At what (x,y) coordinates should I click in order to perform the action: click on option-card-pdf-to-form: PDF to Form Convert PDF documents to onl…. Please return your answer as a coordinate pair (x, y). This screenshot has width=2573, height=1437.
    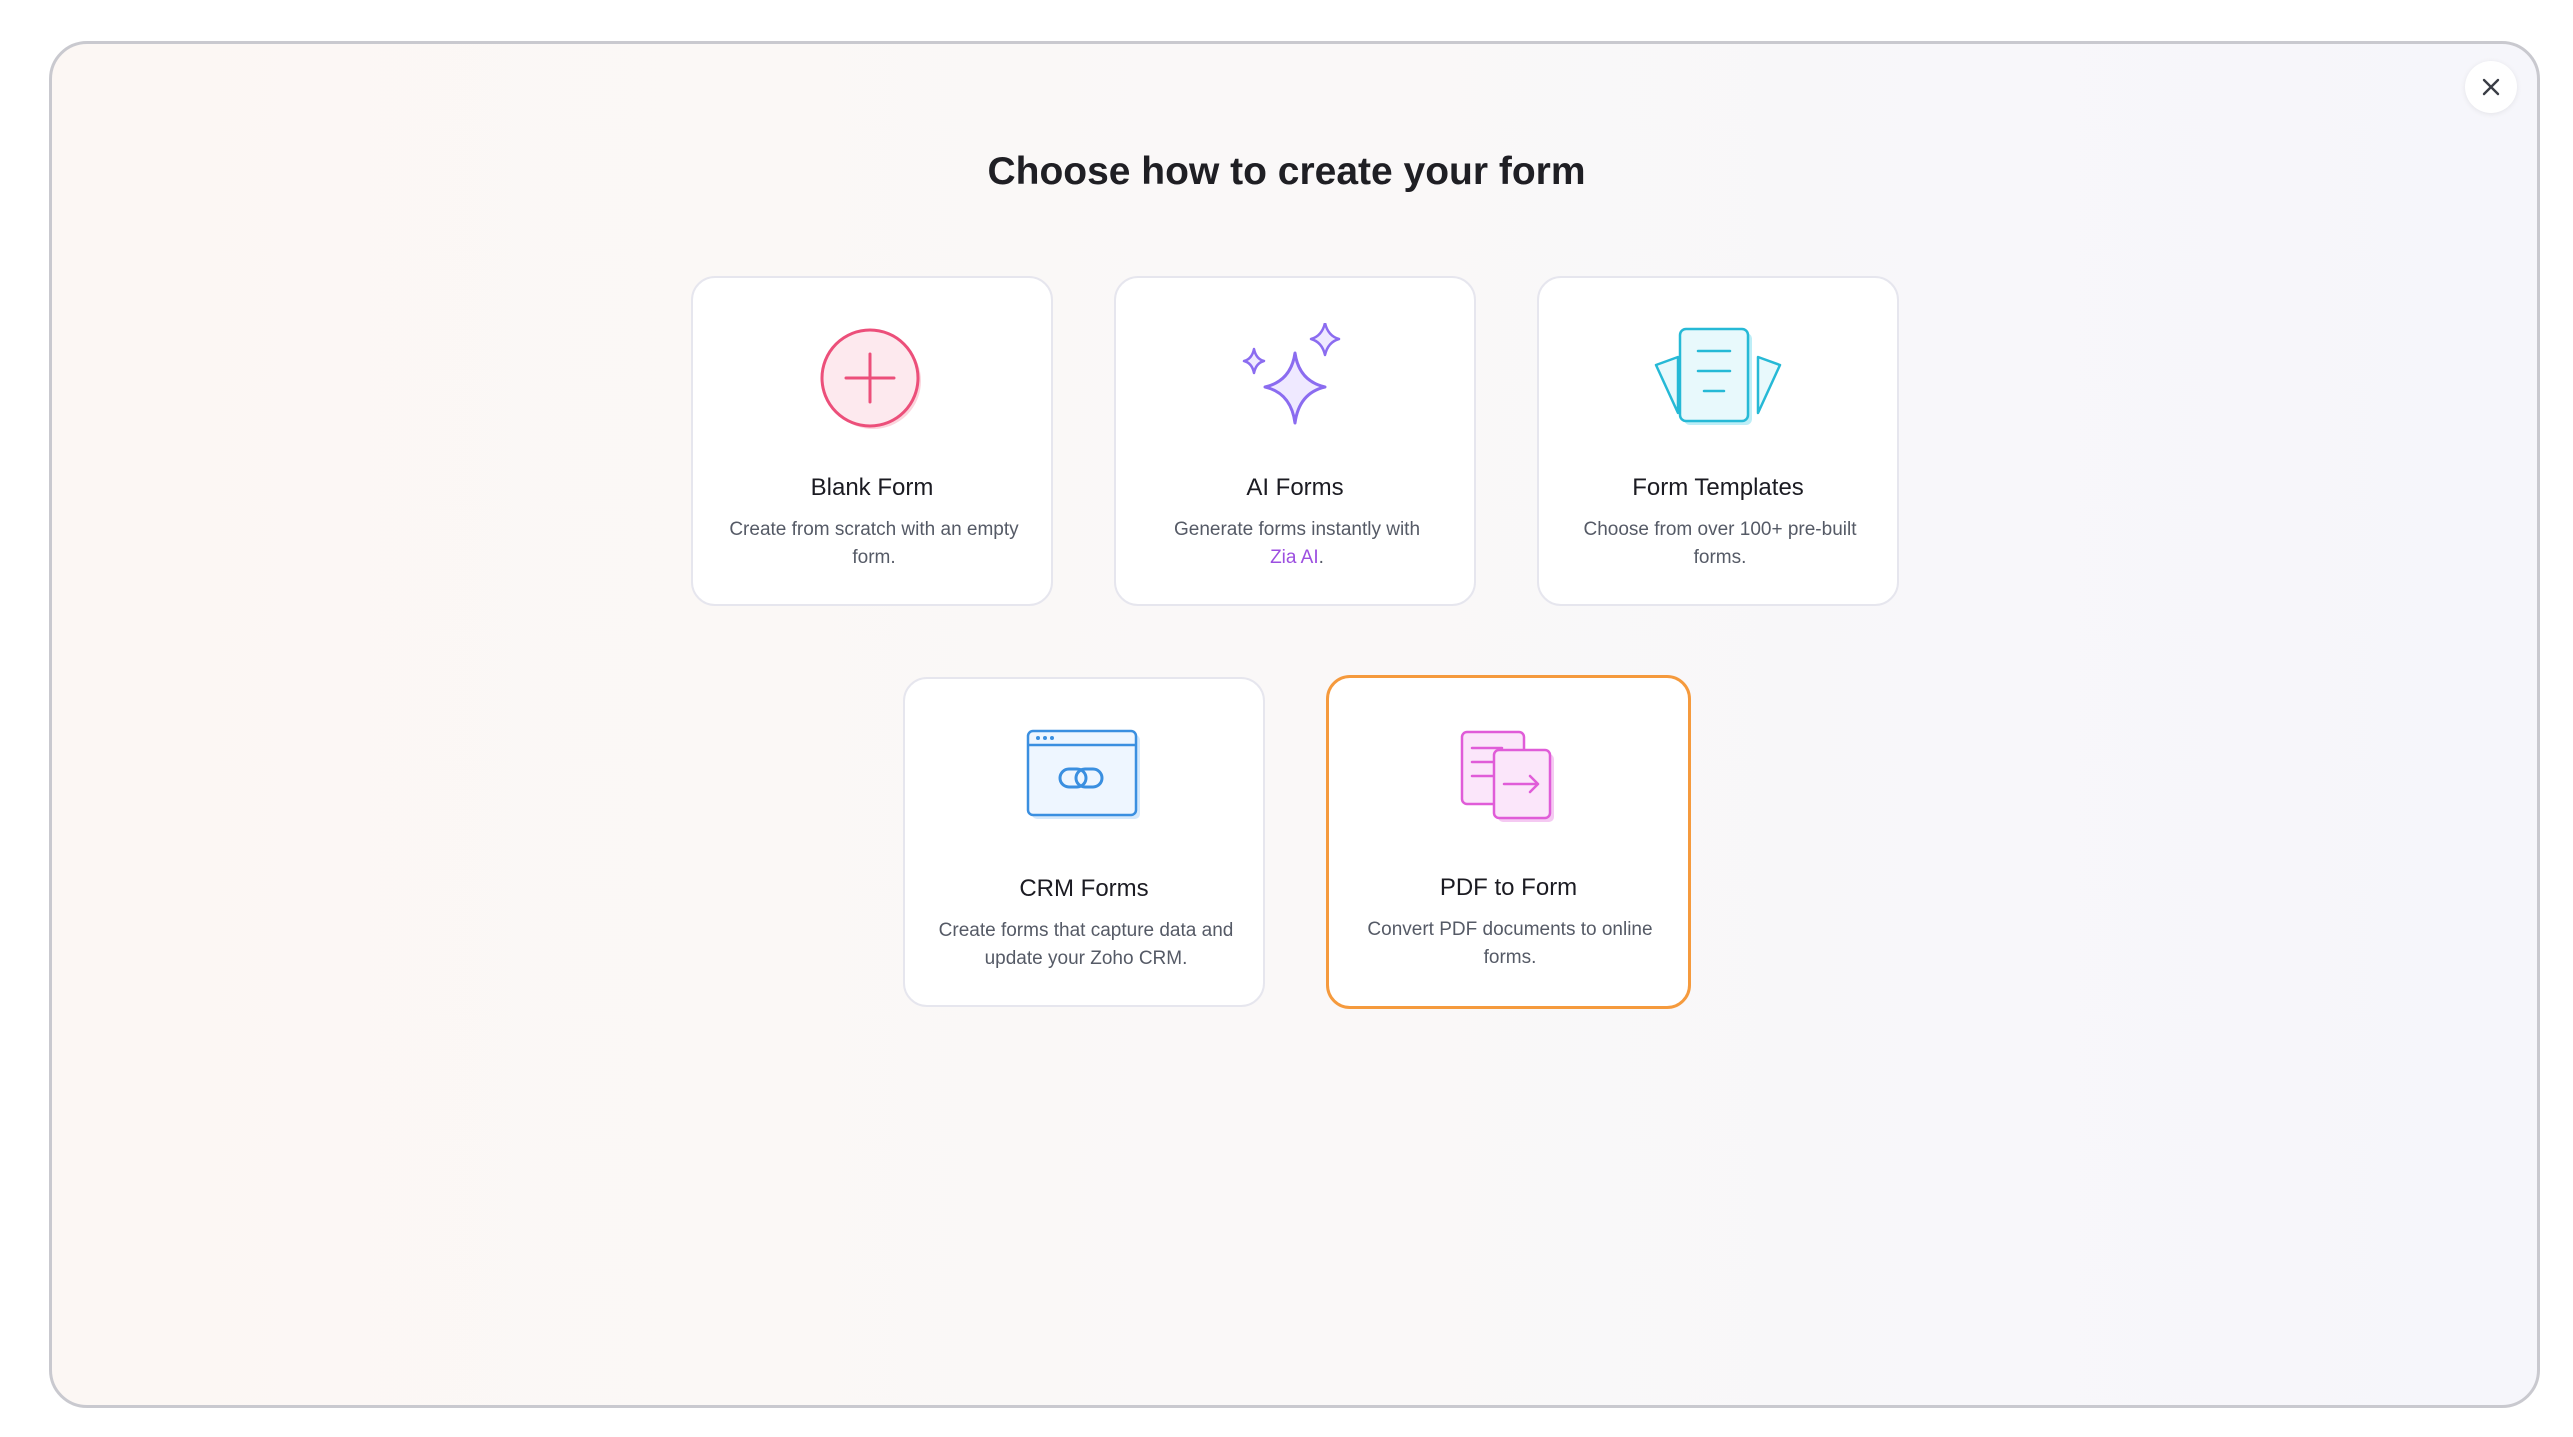
    Looking at the image, I should click on (1508, 842).